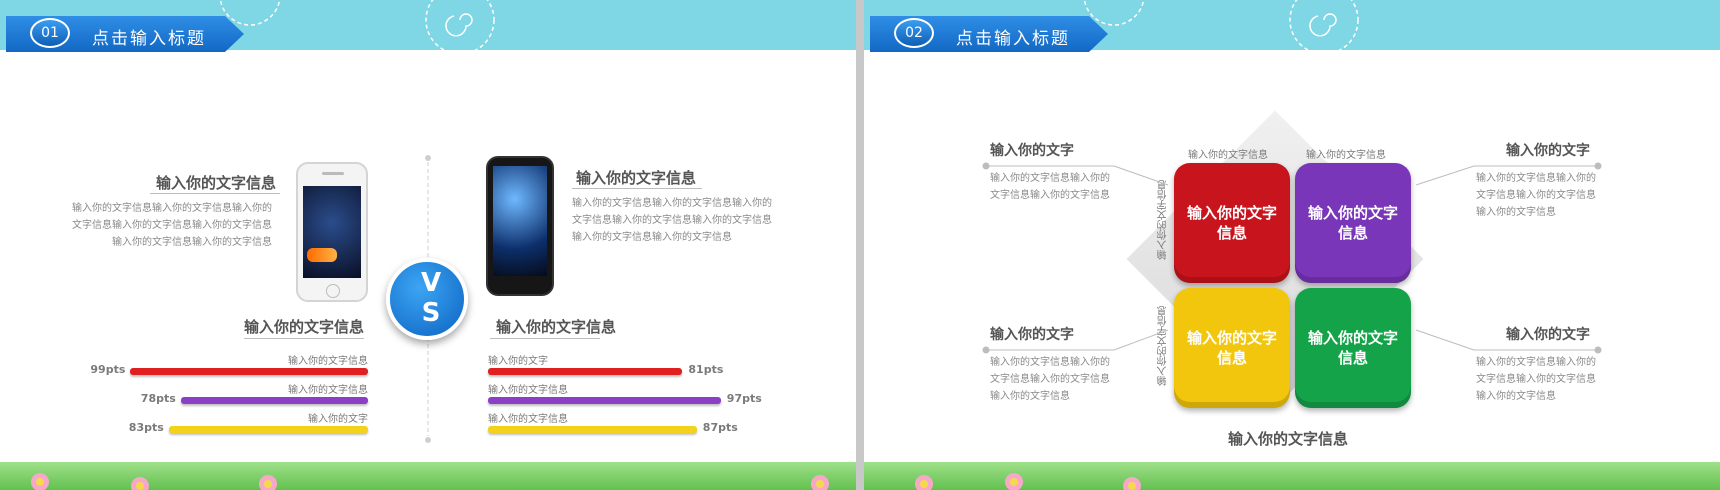 This screenshot has height=490, width=1720. I want to click on left-chart-underline, so click(304, 338).